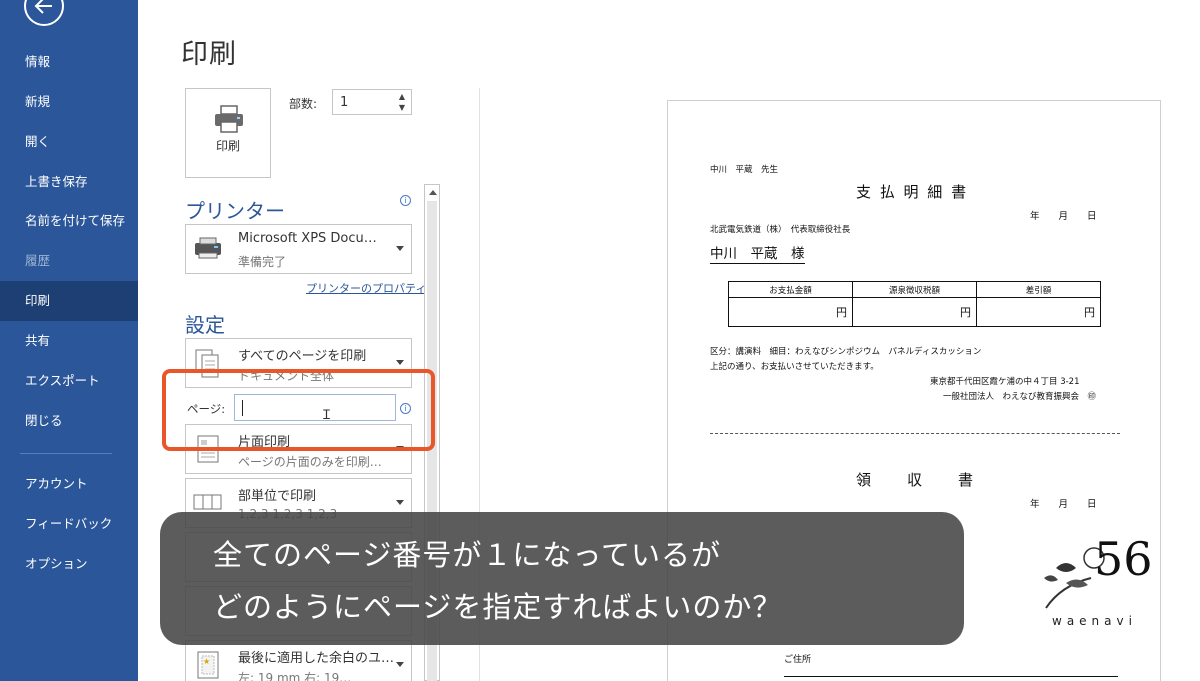 The height and width of the screenshot is (681, 1200). What do you see at coordinates (1094, 621) in the screenshot?
I see `logo-word: waenavi` at bounding box center [1094, 621].